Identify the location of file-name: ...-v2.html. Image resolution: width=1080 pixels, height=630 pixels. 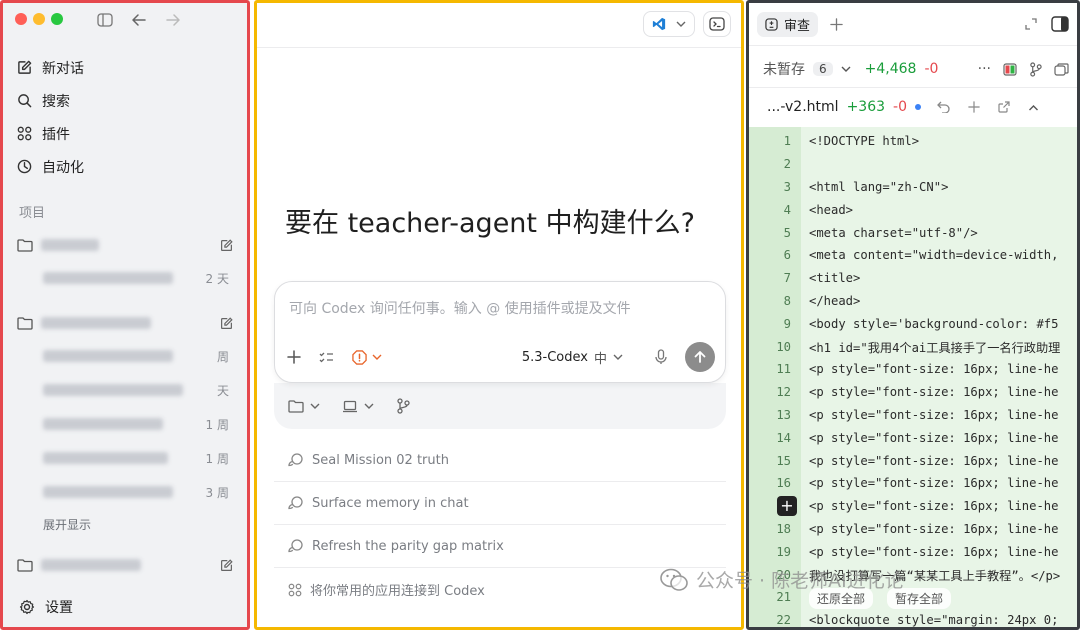
(803, 107).